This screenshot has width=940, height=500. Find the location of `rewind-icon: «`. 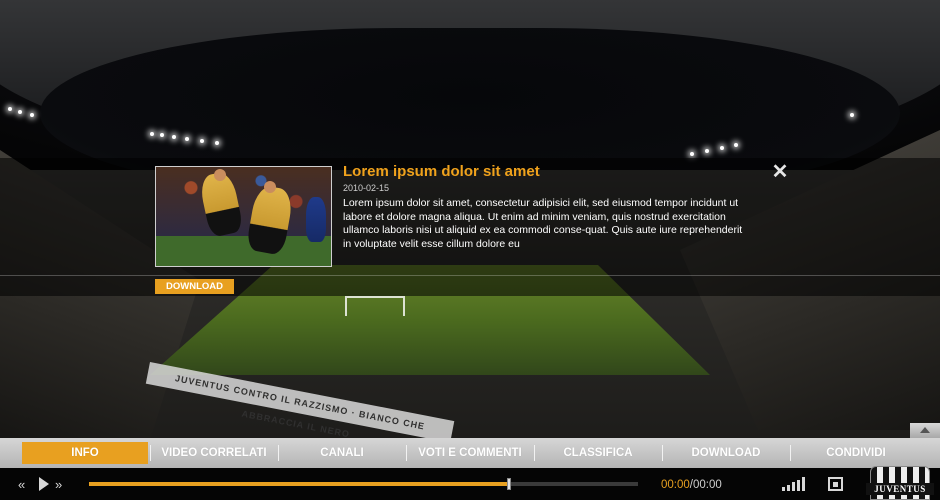

rewind-icon: « is located at coordinates (21, 484).